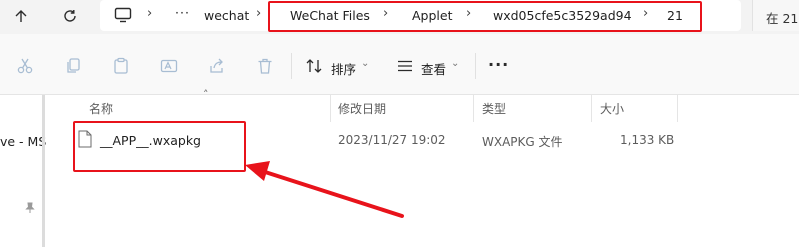 The image size is (799, 247). I want to click on arrow-up-icon, so click(21, 16).